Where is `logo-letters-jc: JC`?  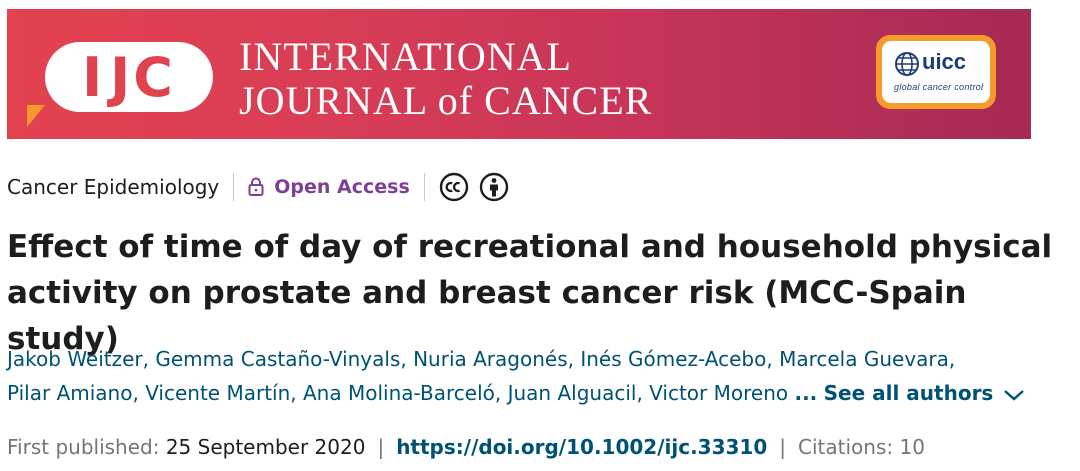
logo-letters-jc: JC is located at coordinates (143, 77).